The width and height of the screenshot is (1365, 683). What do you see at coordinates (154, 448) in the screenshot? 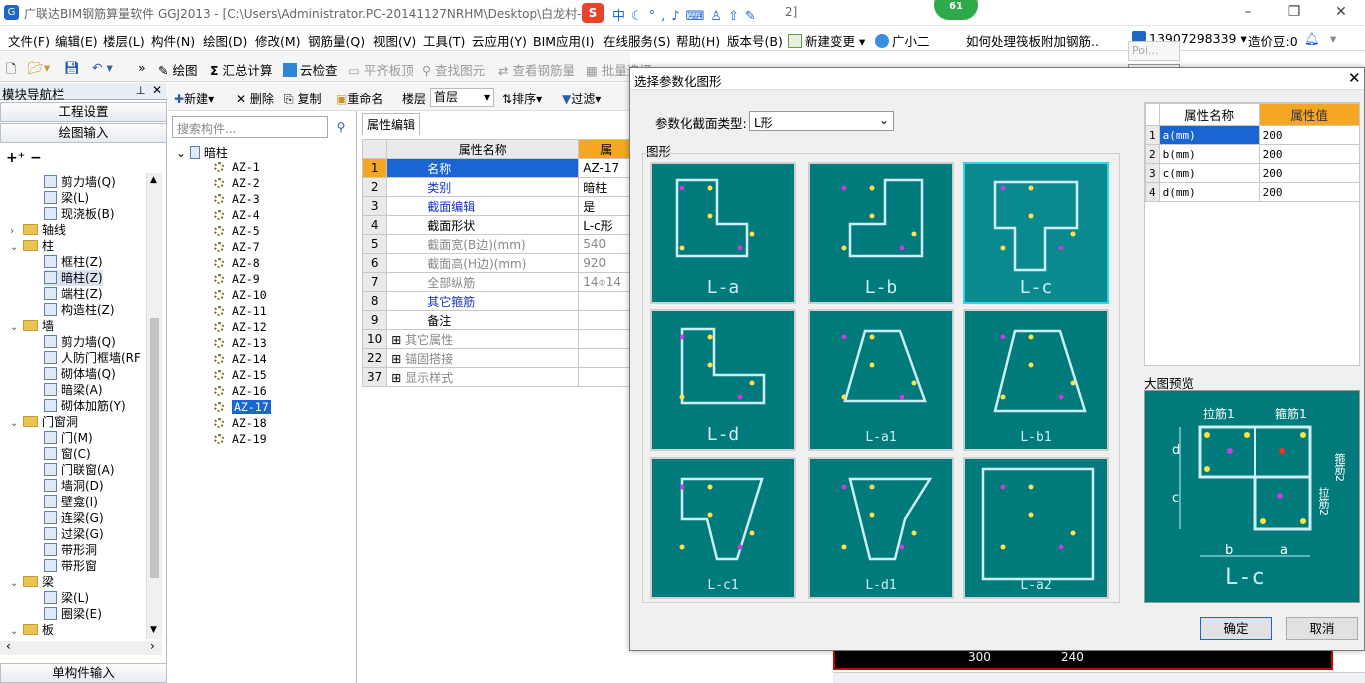
I see `nav-scrollbar-thumb` at bounding box center [154, 448].